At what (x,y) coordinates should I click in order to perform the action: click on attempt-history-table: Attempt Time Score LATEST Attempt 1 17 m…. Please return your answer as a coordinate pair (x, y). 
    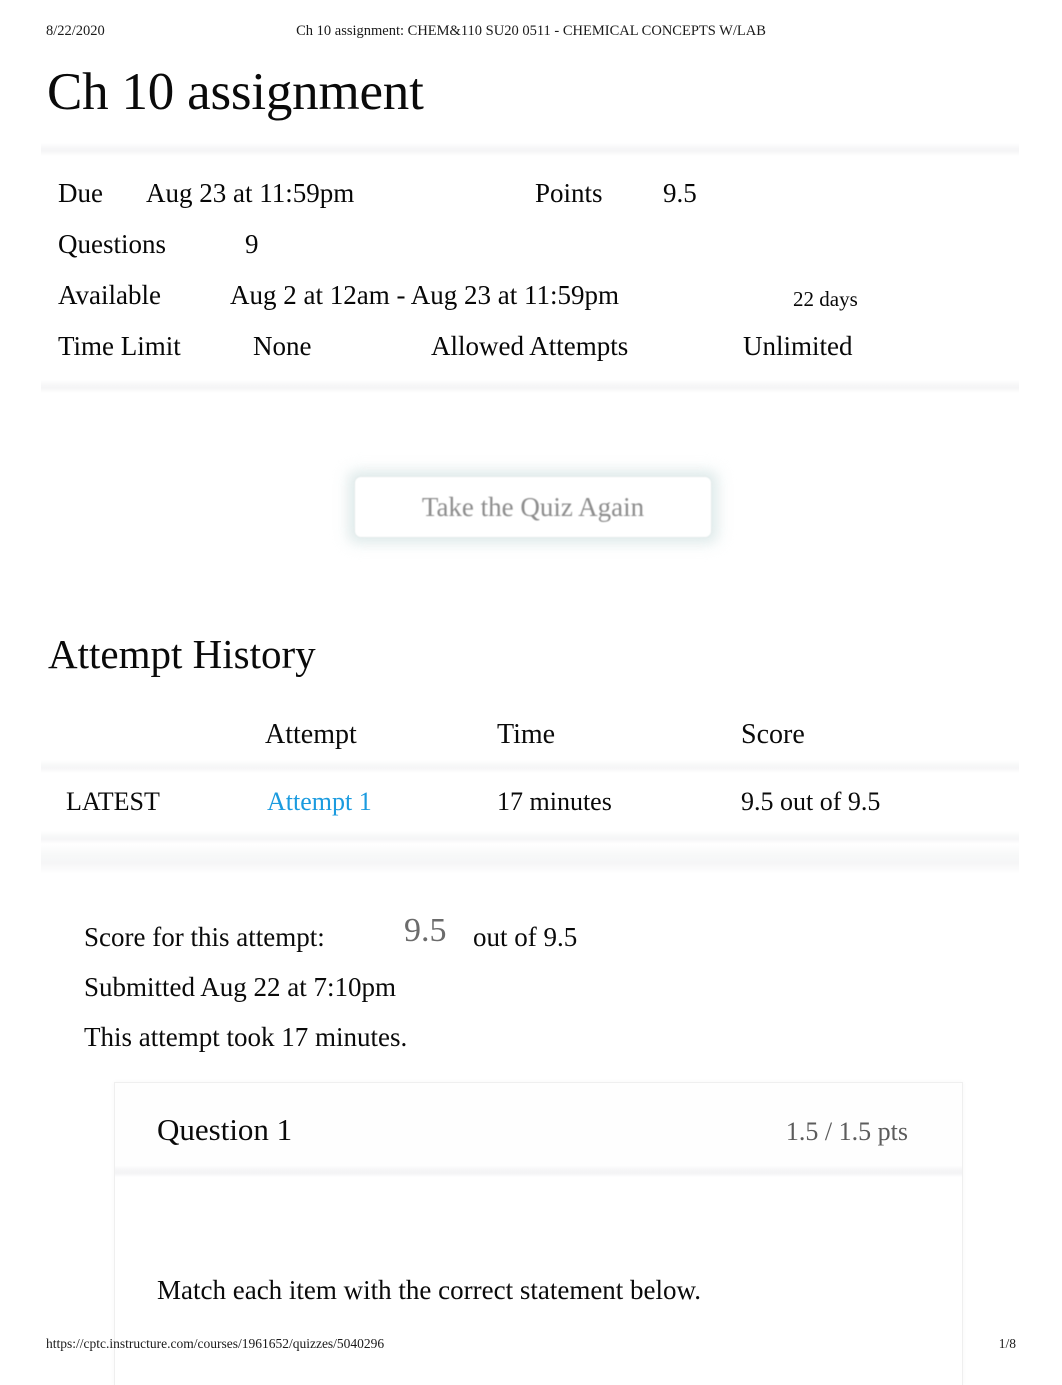
    Looking at the image, I should click on (530, 793).